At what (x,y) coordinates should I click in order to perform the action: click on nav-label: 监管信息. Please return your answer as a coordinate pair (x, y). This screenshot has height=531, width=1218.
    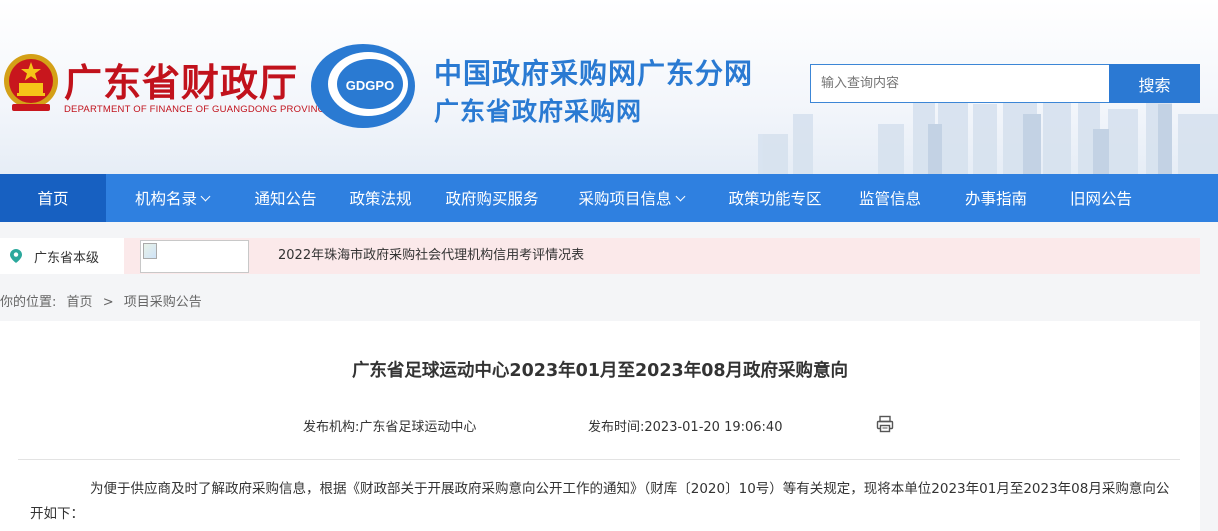
    Looking at the image, I should click on (889, 199).